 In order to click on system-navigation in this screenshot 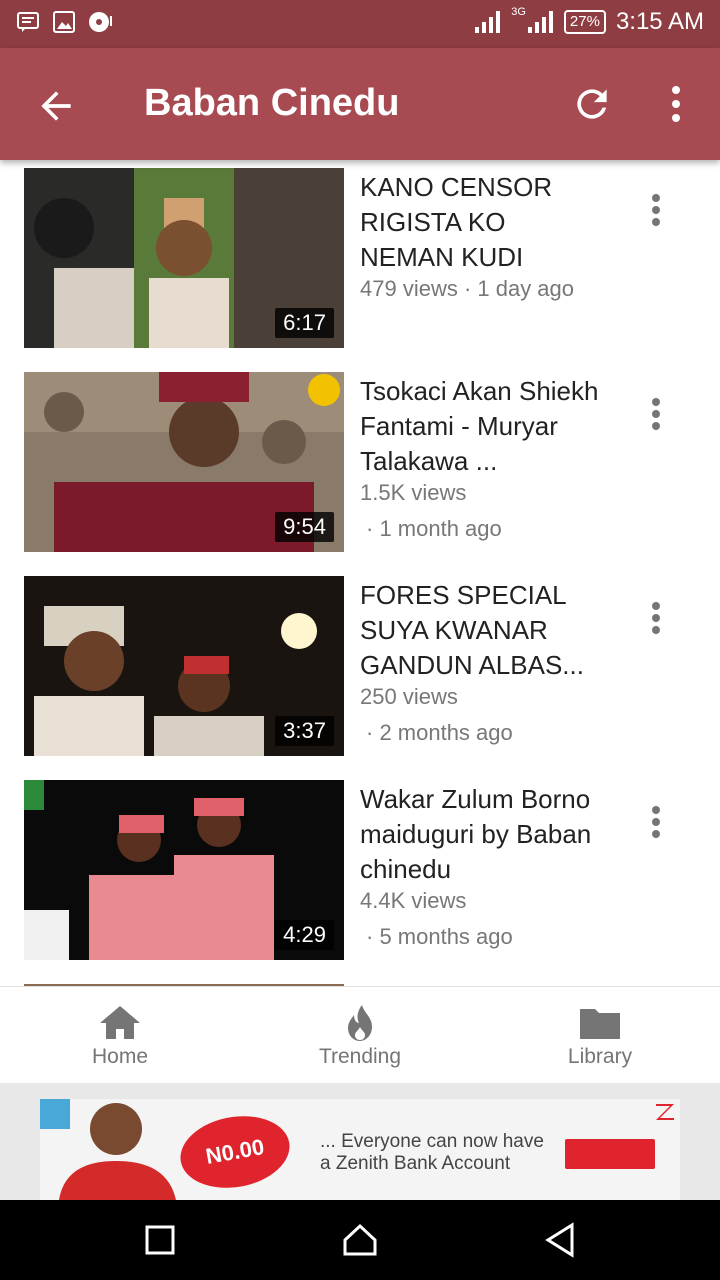, I will do `click(360, 1240)`.